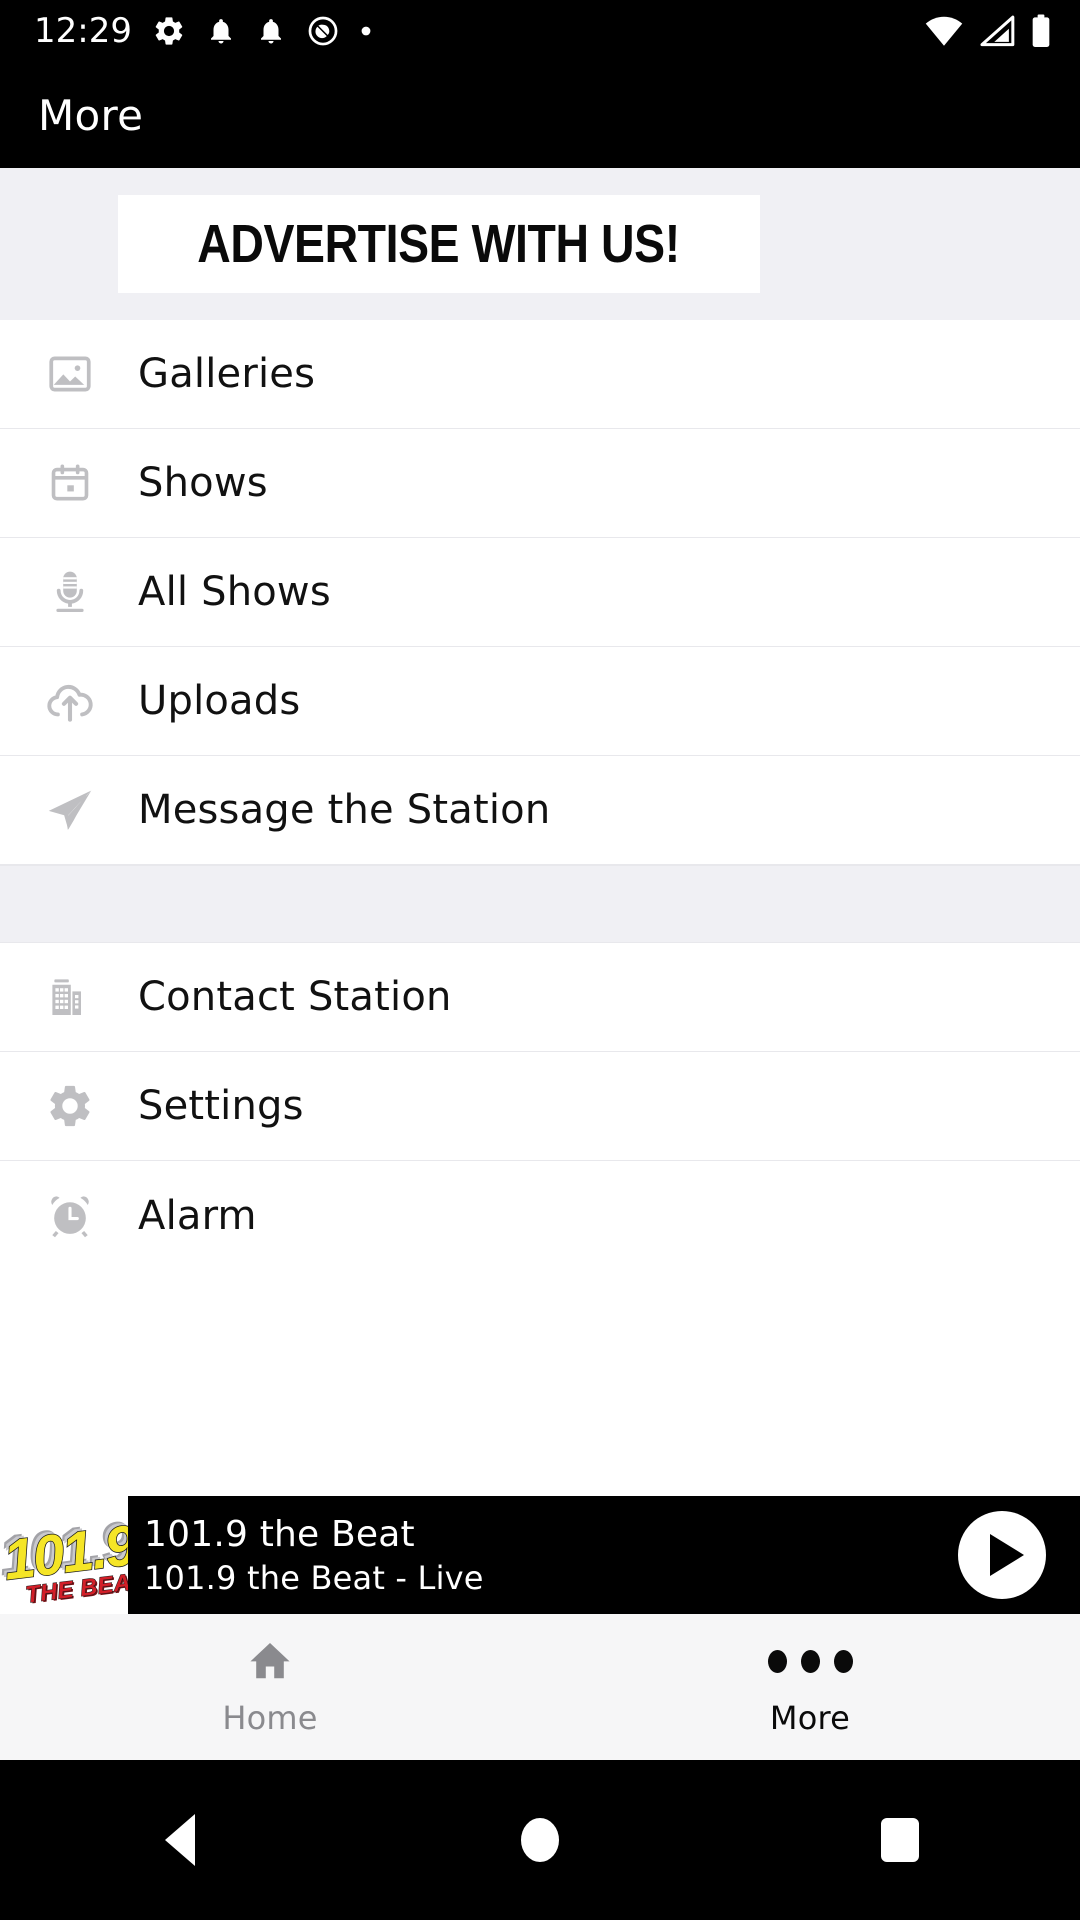 This screenshot has height=1920, width=1080. I want to click on page-title: More, so click(91, 115).